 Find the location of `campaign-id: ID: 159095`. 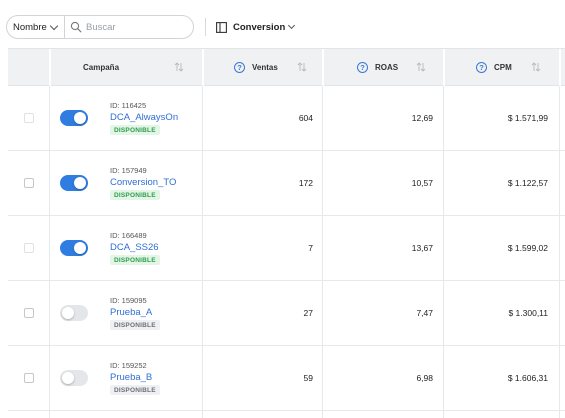

campaign-id: ID: 159095 is located at coordinates (128, 300).